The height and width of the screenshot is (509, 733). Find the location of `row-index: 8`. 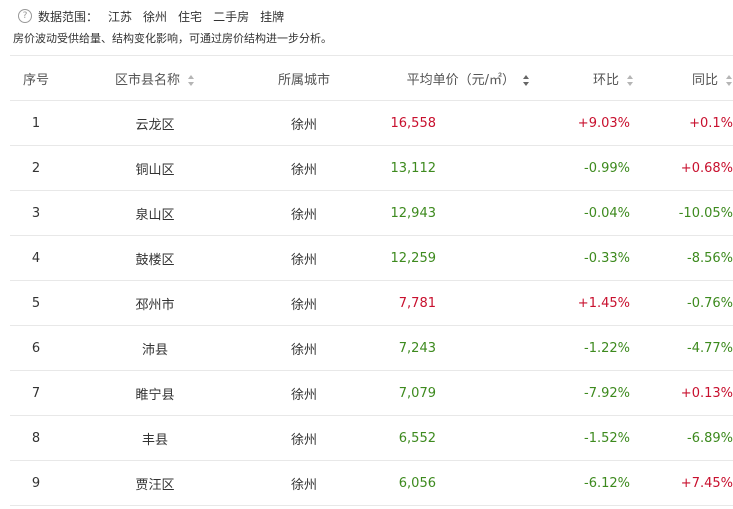

row-index: 8 is located at coordinates (36, 438).